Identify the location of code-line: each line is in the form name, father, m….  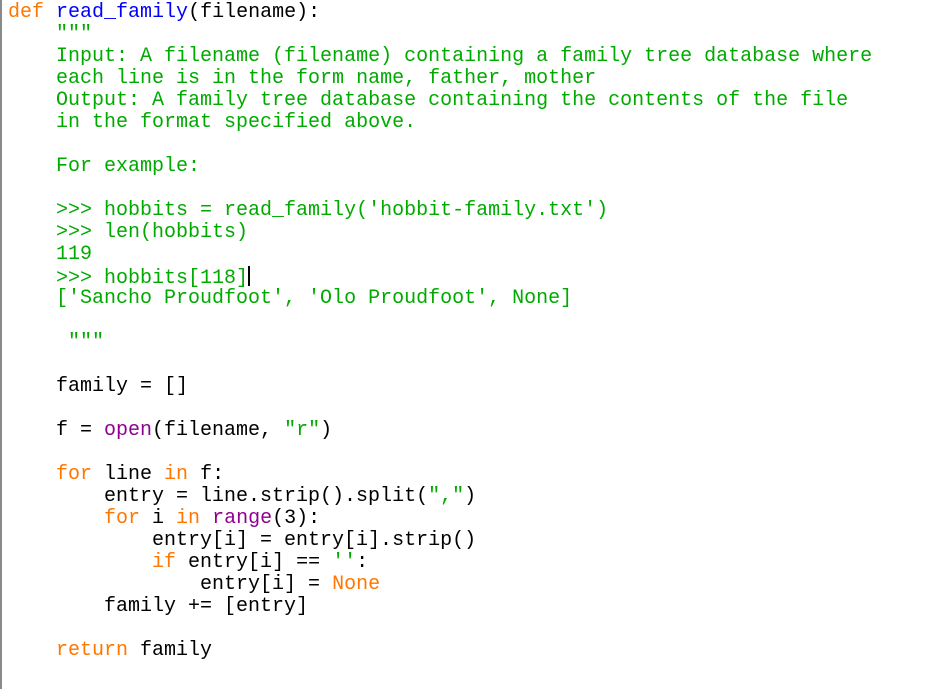
(440, 79).